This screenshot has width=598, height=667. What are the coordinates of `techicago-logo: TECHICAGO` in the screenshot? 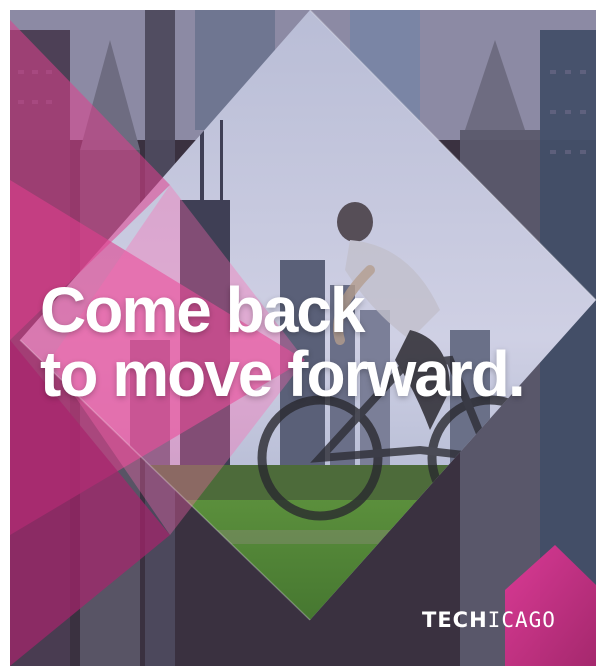 It's located at (489, 620).